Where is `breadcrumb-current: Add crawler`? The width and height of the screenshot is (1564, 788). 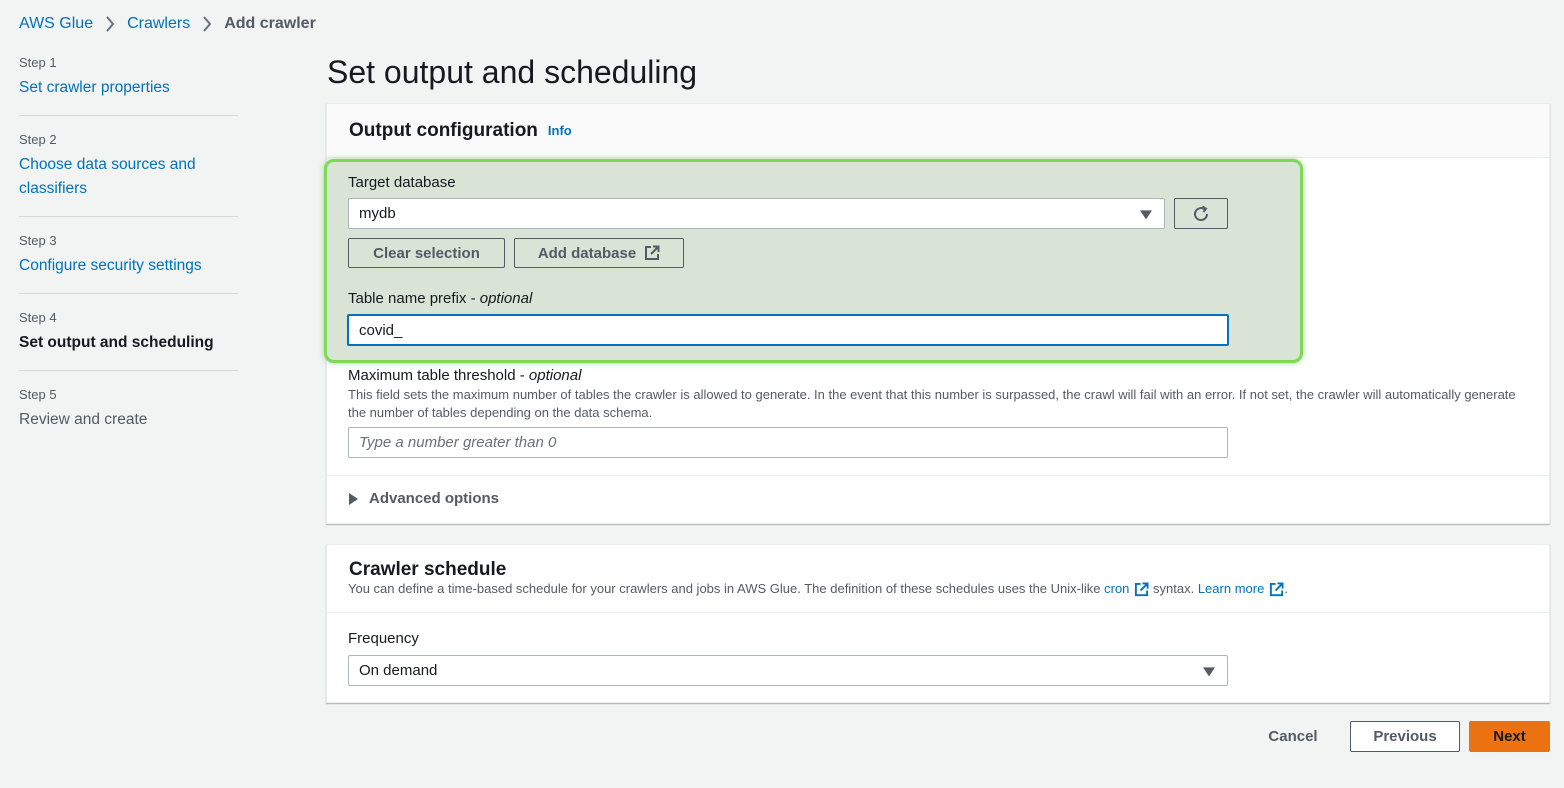 breadcrumb-current: Add crawler is located at coordinates (270, 23).